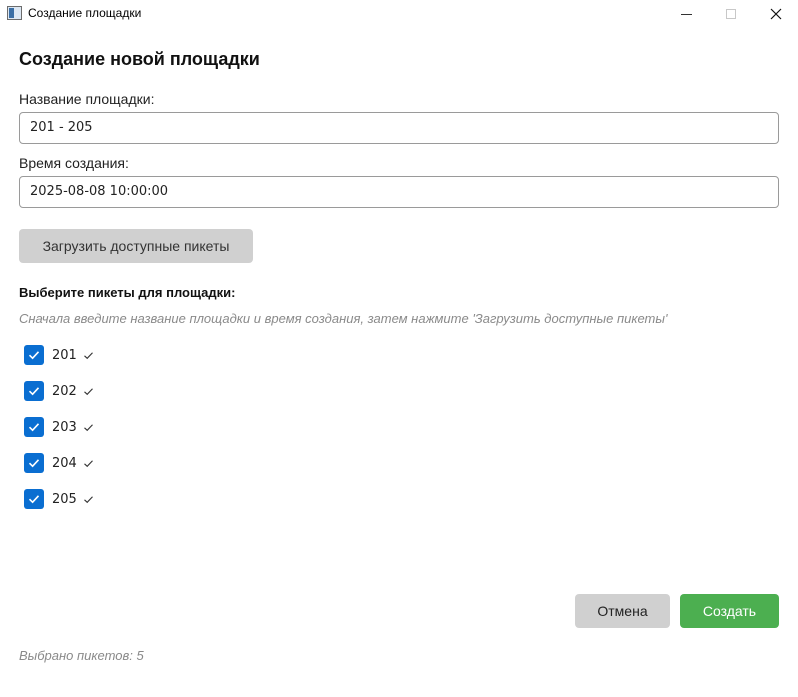 The image size is (798, 697). Describe the element at coordinates (729, 611) in the screenshot. I see `create-button: Создать` at that location.